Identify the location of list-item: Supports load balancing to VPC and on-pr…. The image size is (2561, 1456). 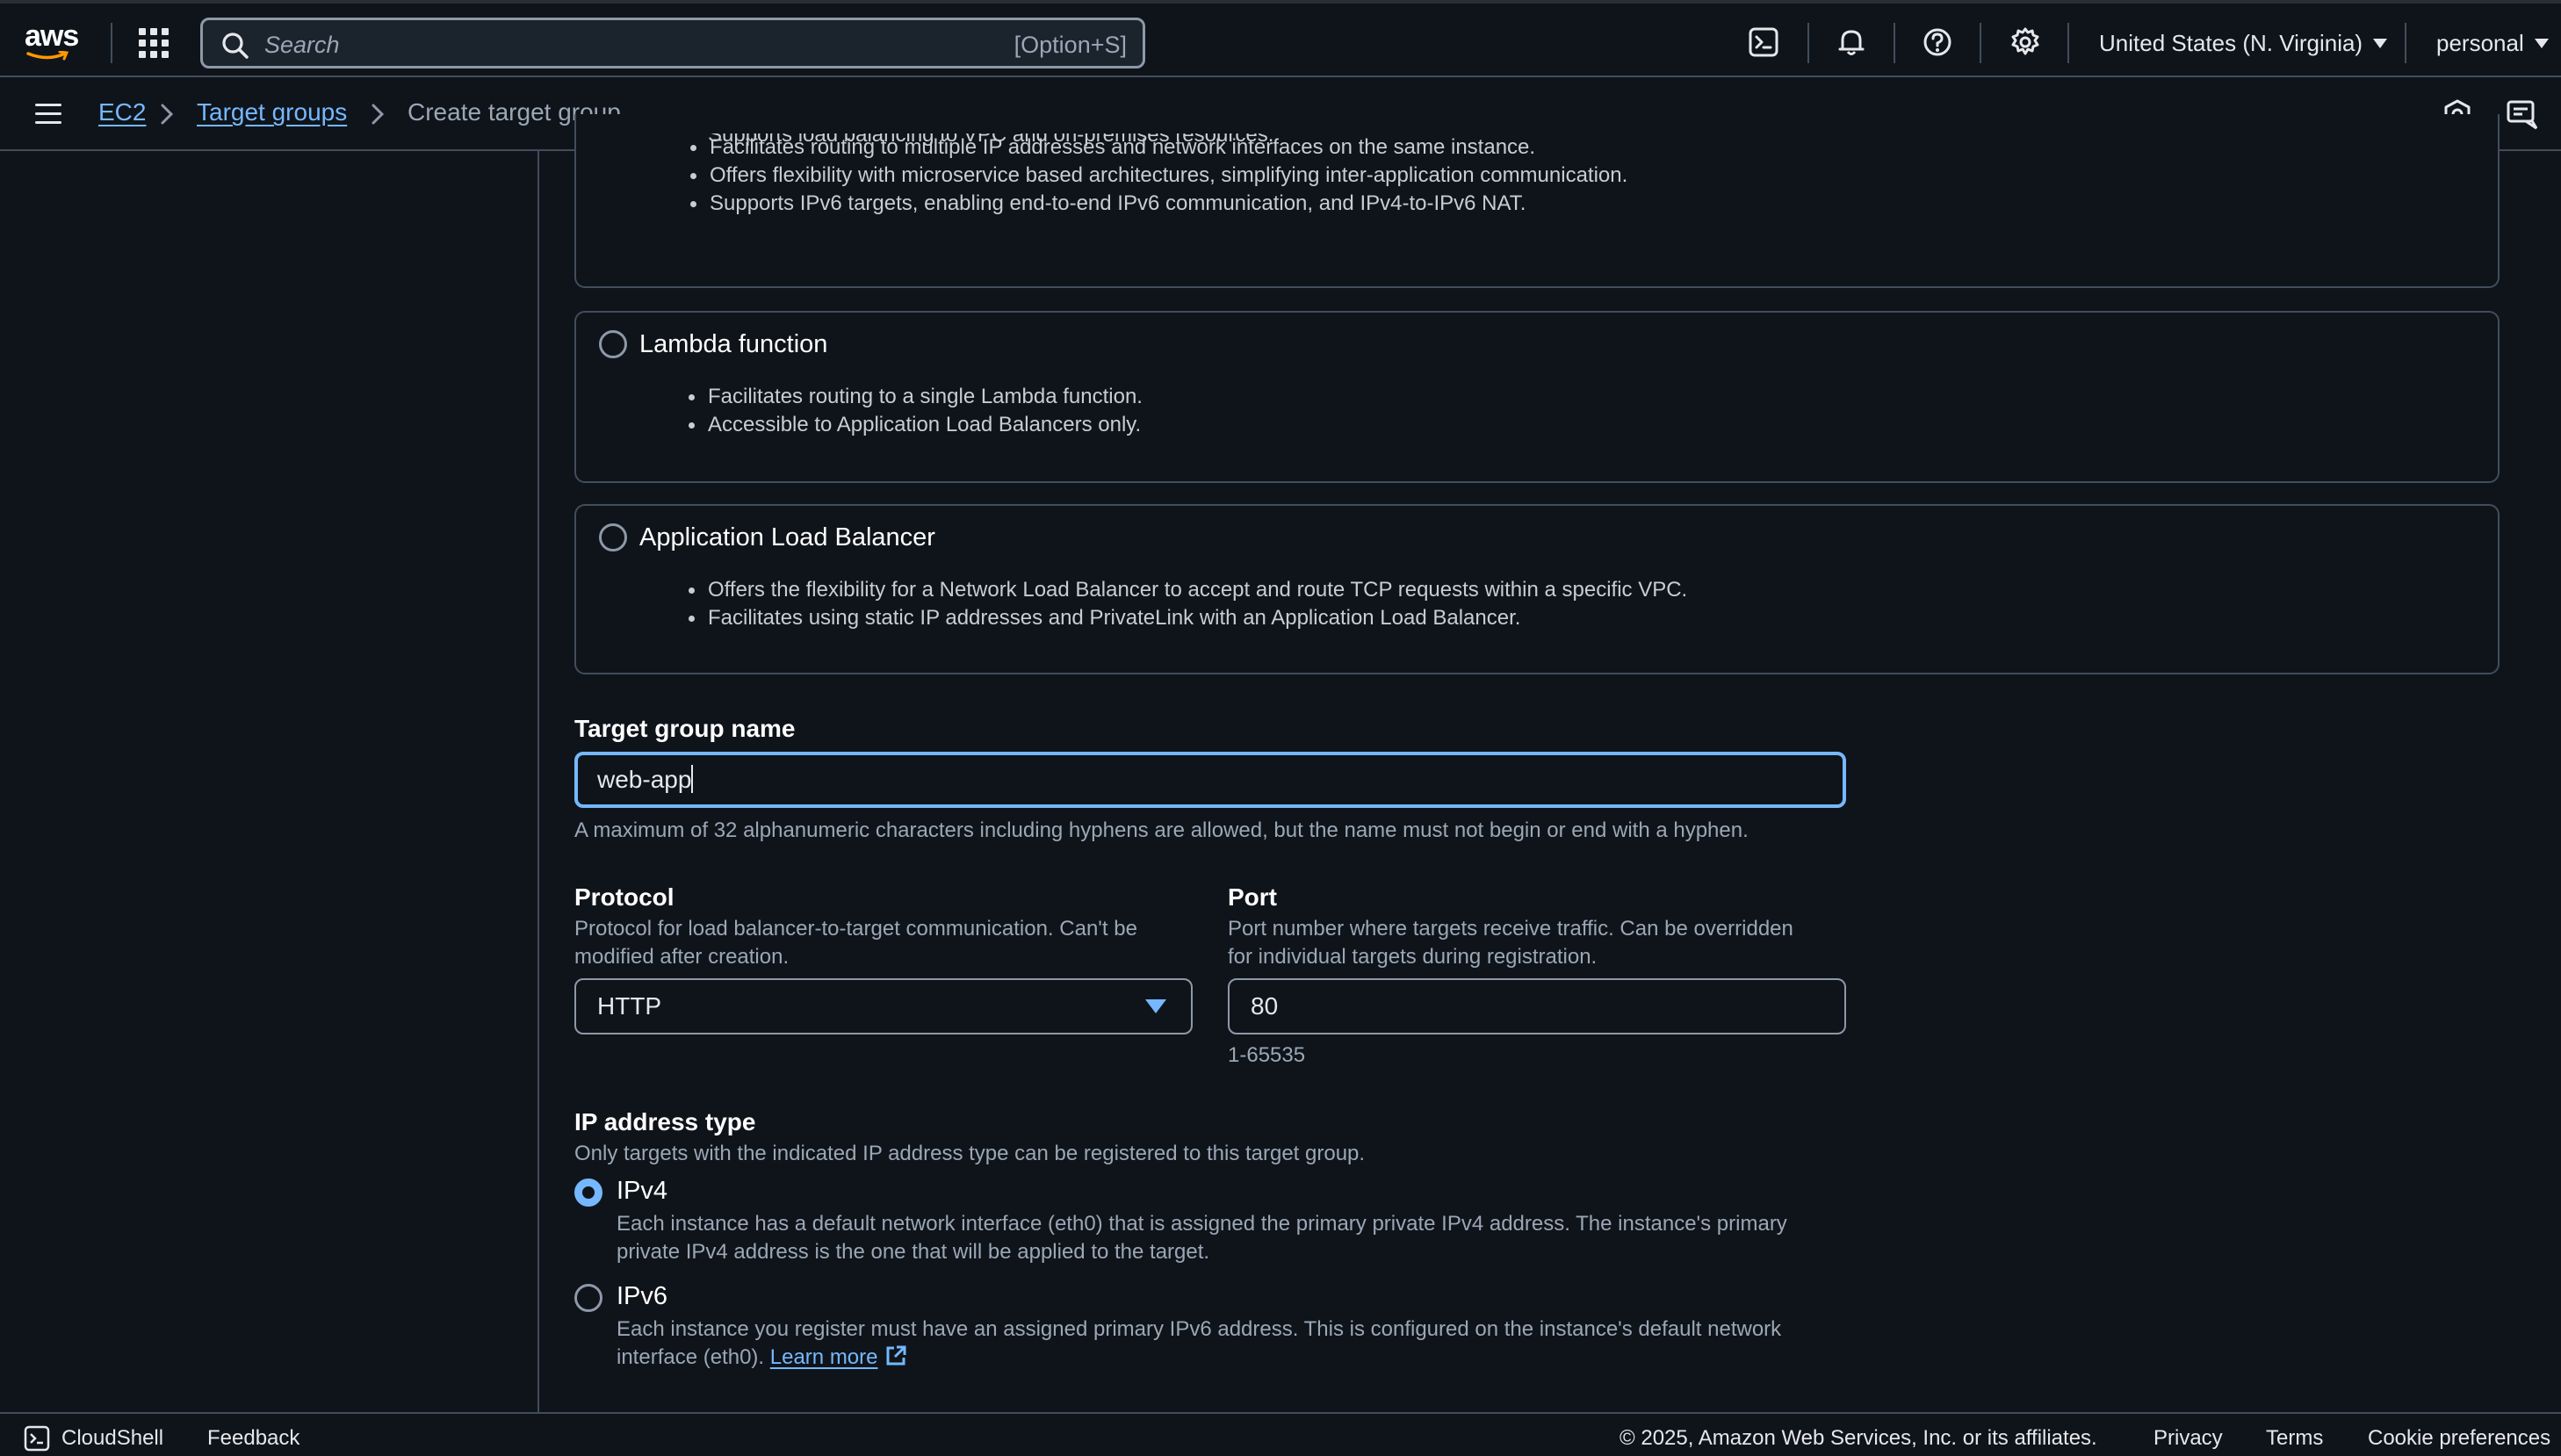
(990, 141).